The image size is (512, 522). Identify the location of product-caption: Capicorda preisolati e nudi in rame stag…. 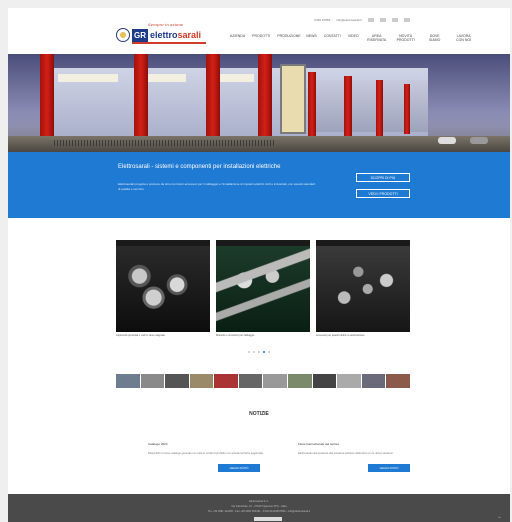
(140, 335).